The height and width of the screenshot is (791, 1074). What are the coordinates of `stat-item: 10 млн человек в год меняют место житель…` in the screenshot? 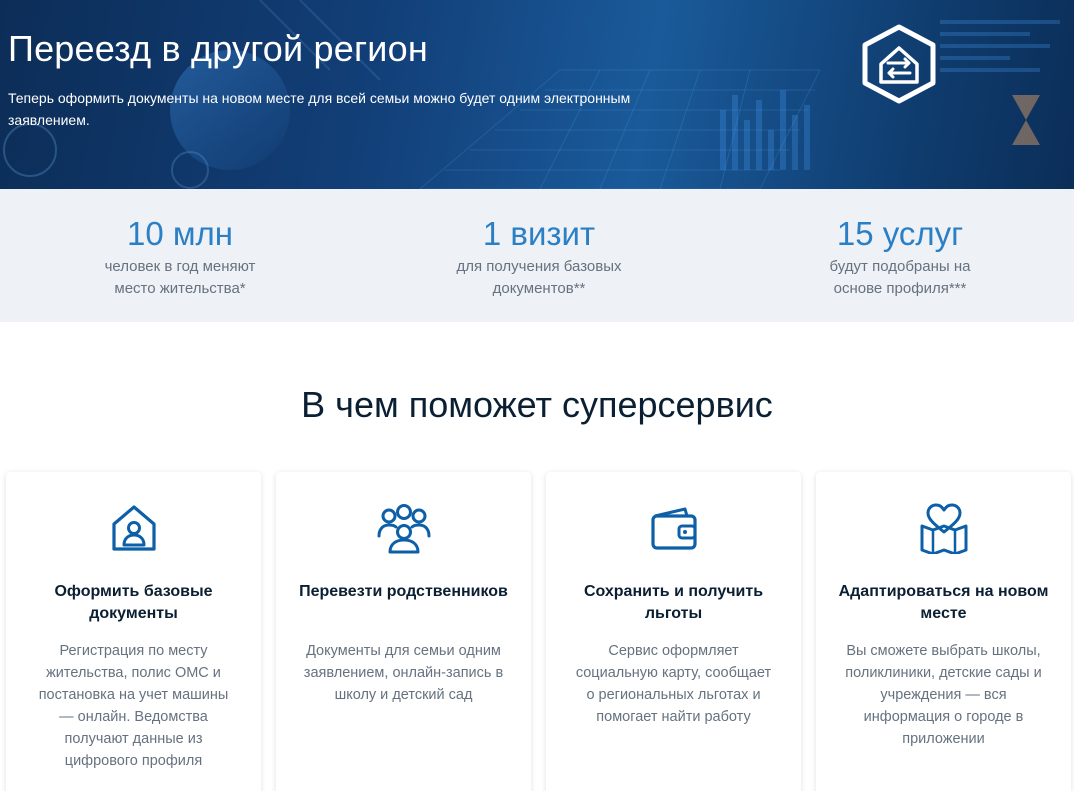 It's located at (180, 257).